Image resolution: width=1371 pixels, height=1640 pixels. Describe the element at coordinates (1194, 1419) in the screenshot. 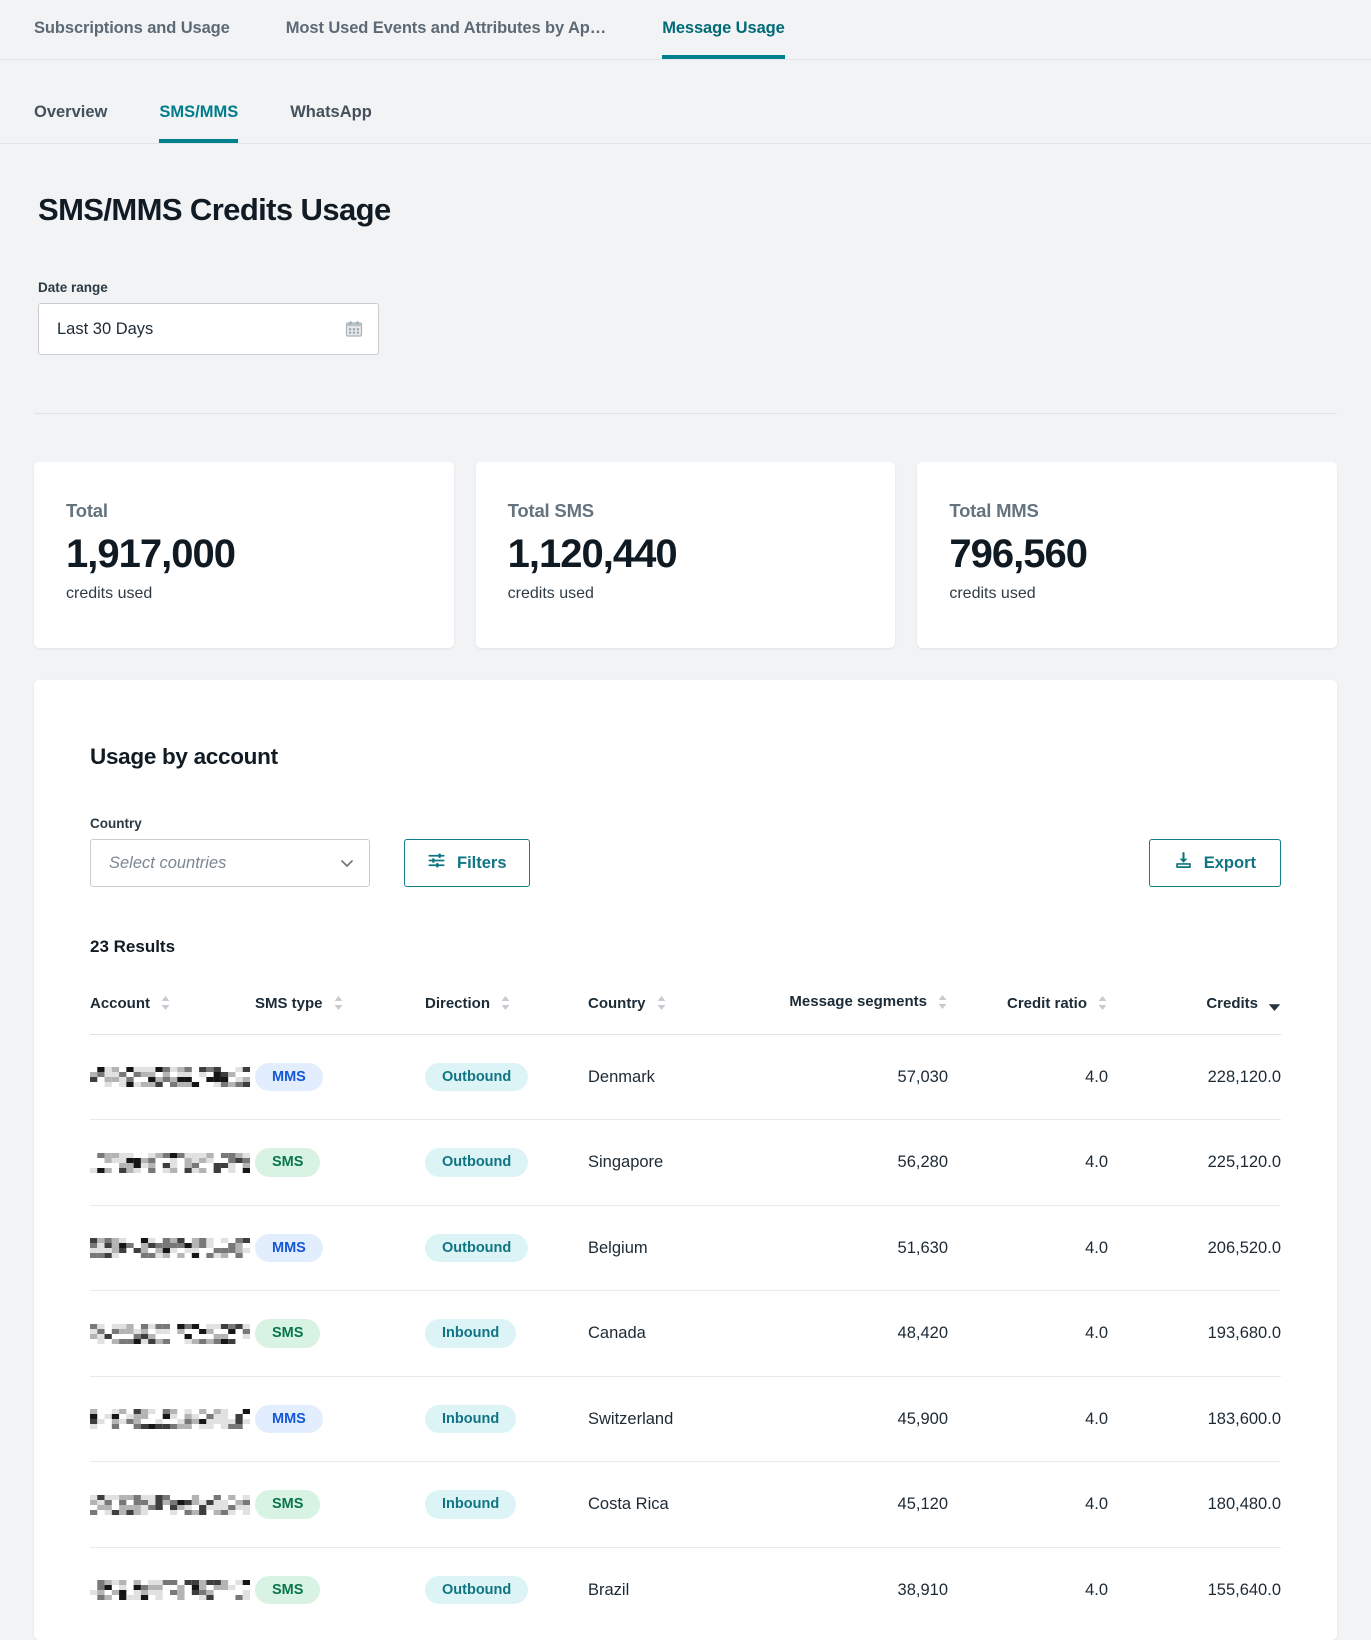

I see `cell-credits: 183,600.0` at that location.